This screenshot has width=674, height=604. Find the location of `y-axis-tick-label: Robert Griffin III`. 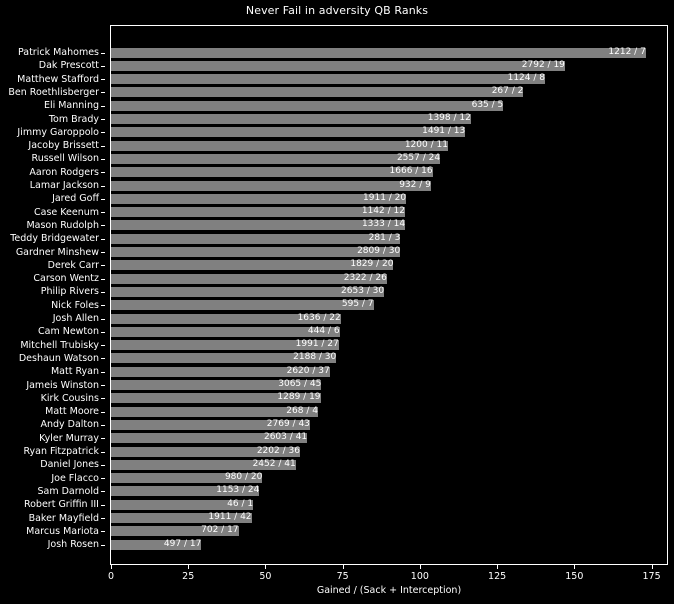

y-axis-tick-label: Robert Griffin III is located at coordinates (61, 505).